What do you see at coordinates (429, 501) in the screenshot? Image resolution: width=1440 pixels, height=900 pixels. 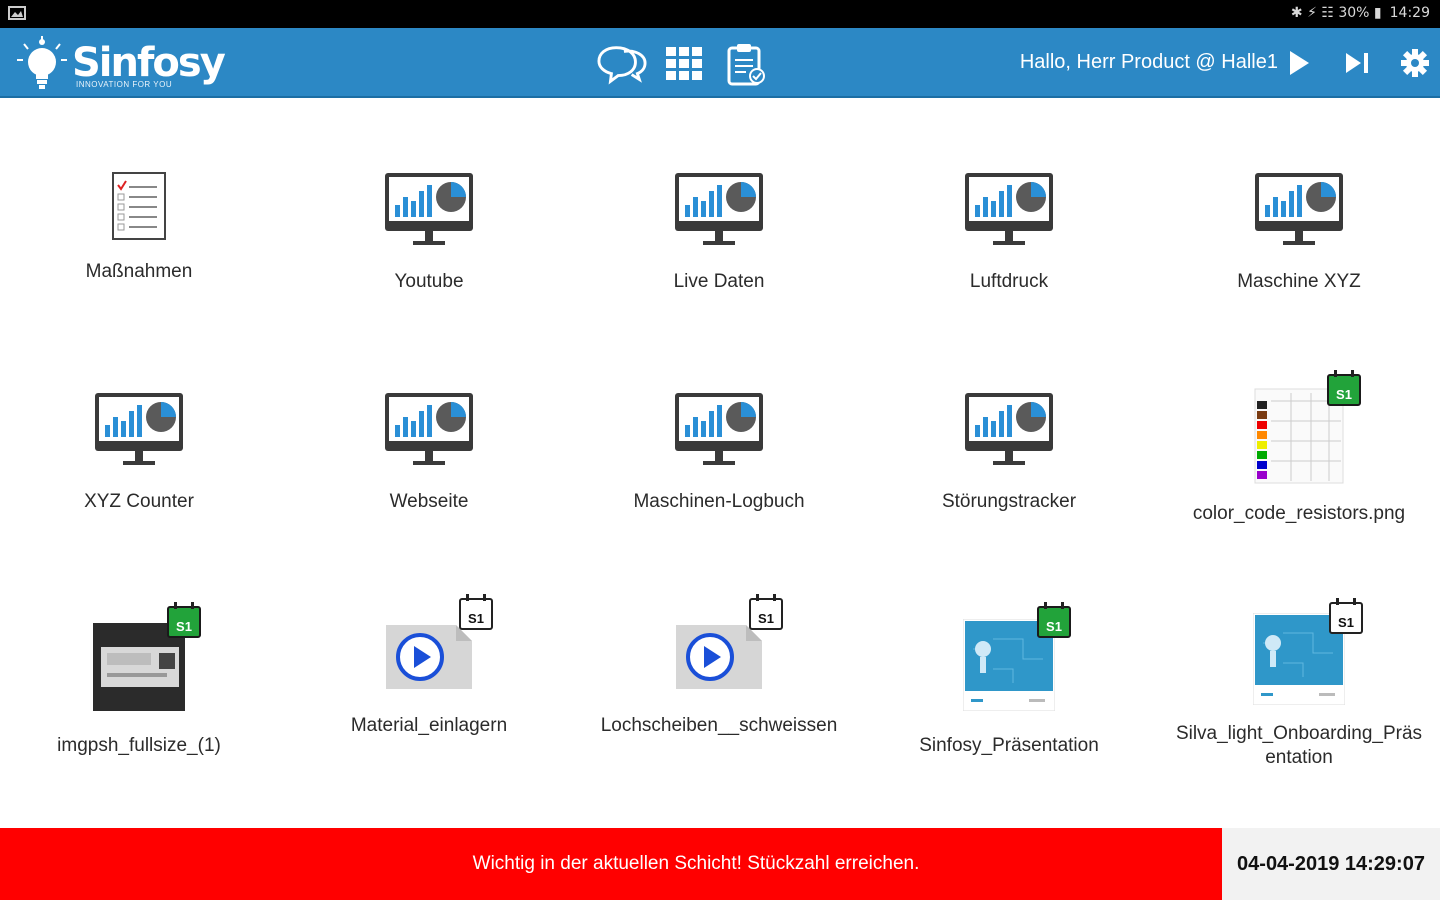 I see `tile-label: Webseite` at bounding box center [429, 501].